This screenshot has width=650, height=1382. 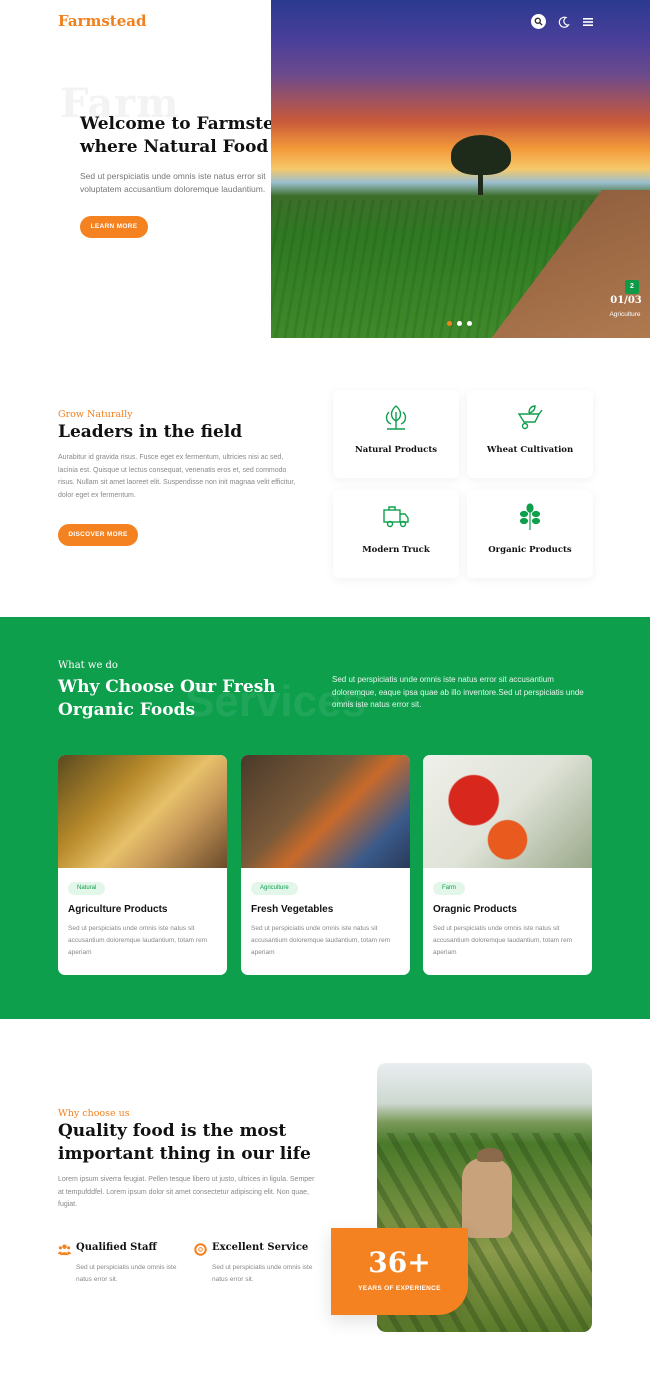 I want to click on experience-box: 36+ YEARS OF EXPERIENCE, so click(x=399, y=1271).